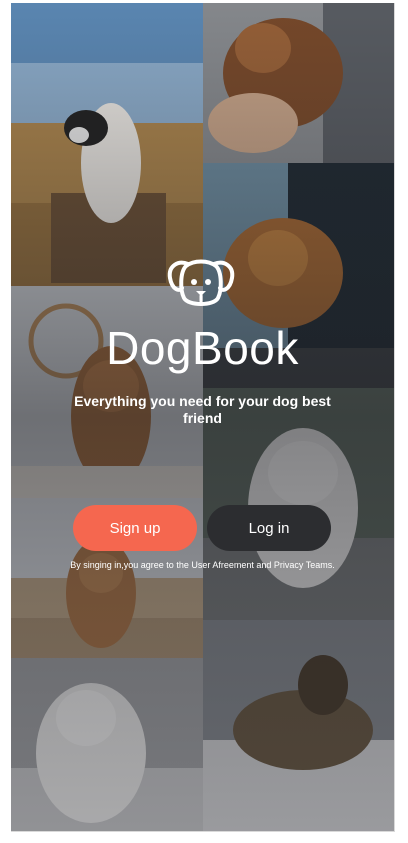  I want to click on signup-button: Sign up, so click(135, 528).